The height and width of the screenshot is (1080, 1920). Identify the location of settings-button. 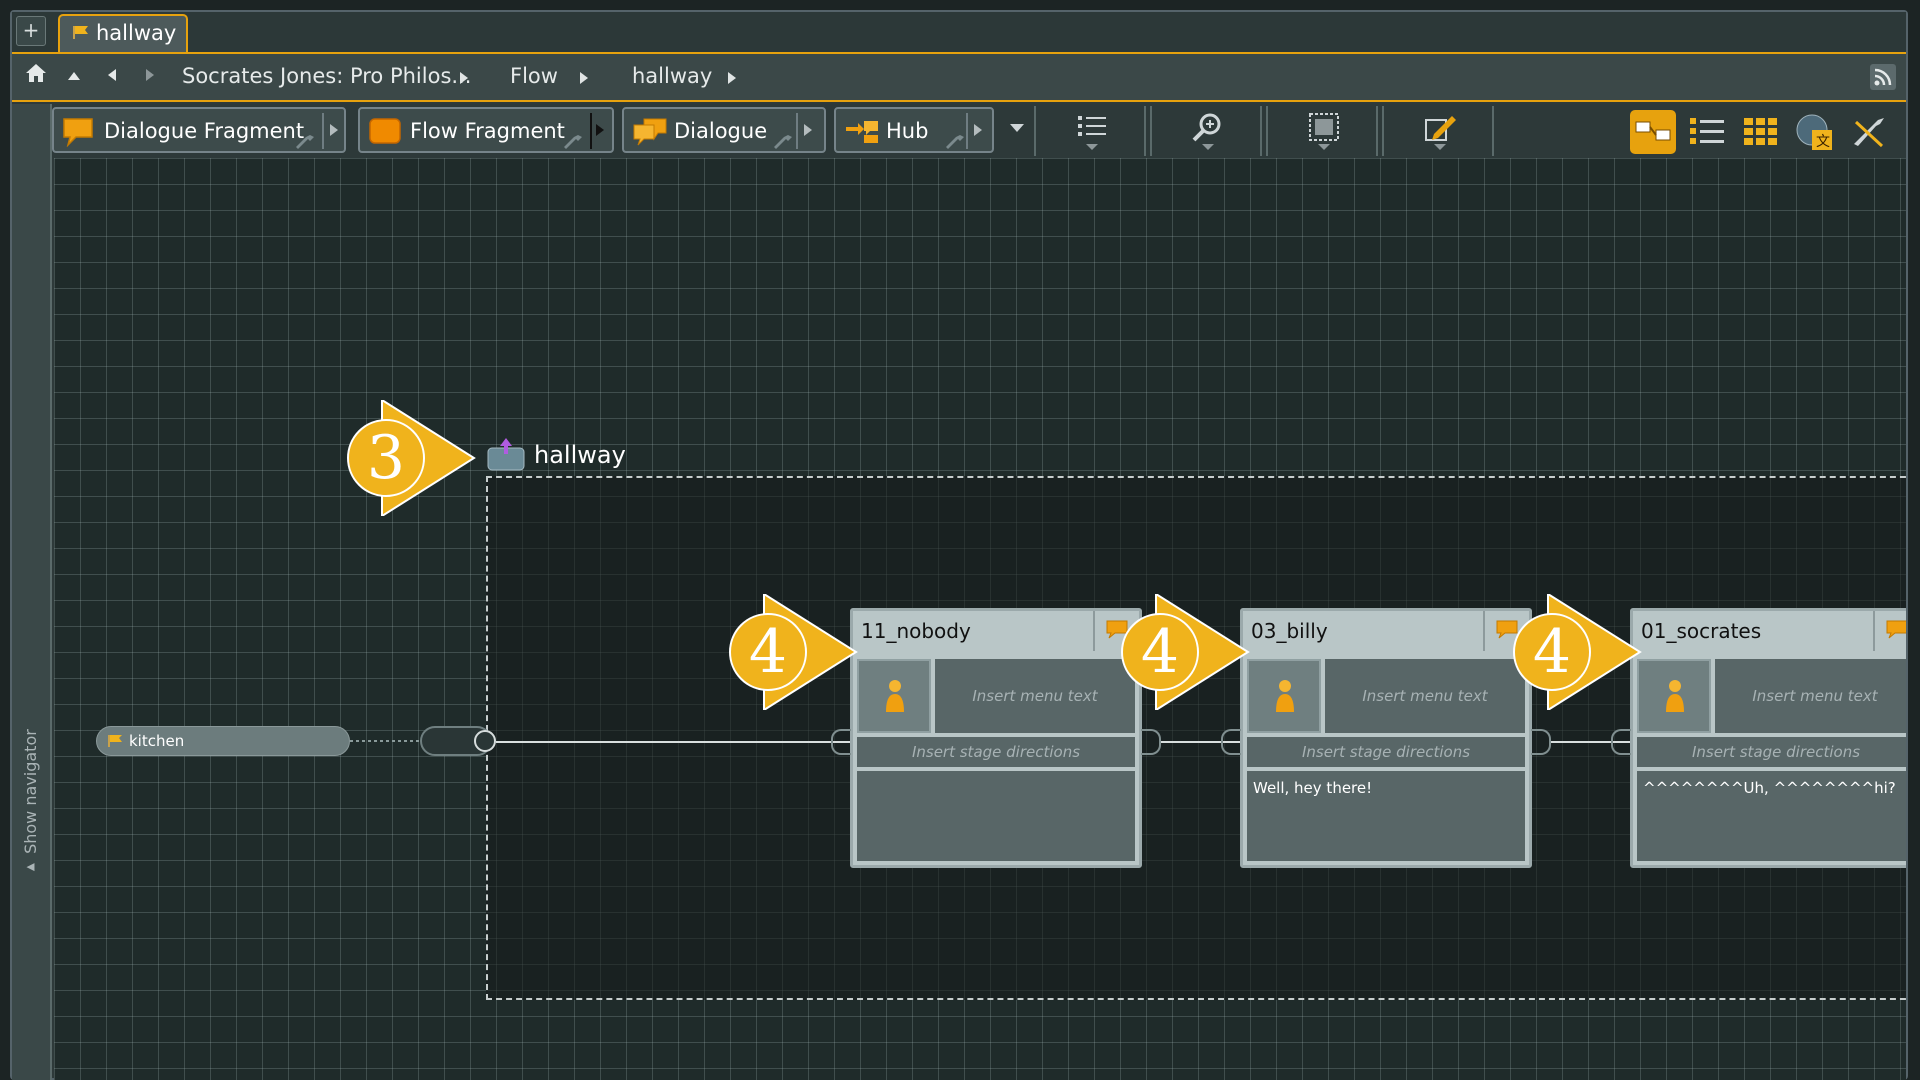
(1869, 132).